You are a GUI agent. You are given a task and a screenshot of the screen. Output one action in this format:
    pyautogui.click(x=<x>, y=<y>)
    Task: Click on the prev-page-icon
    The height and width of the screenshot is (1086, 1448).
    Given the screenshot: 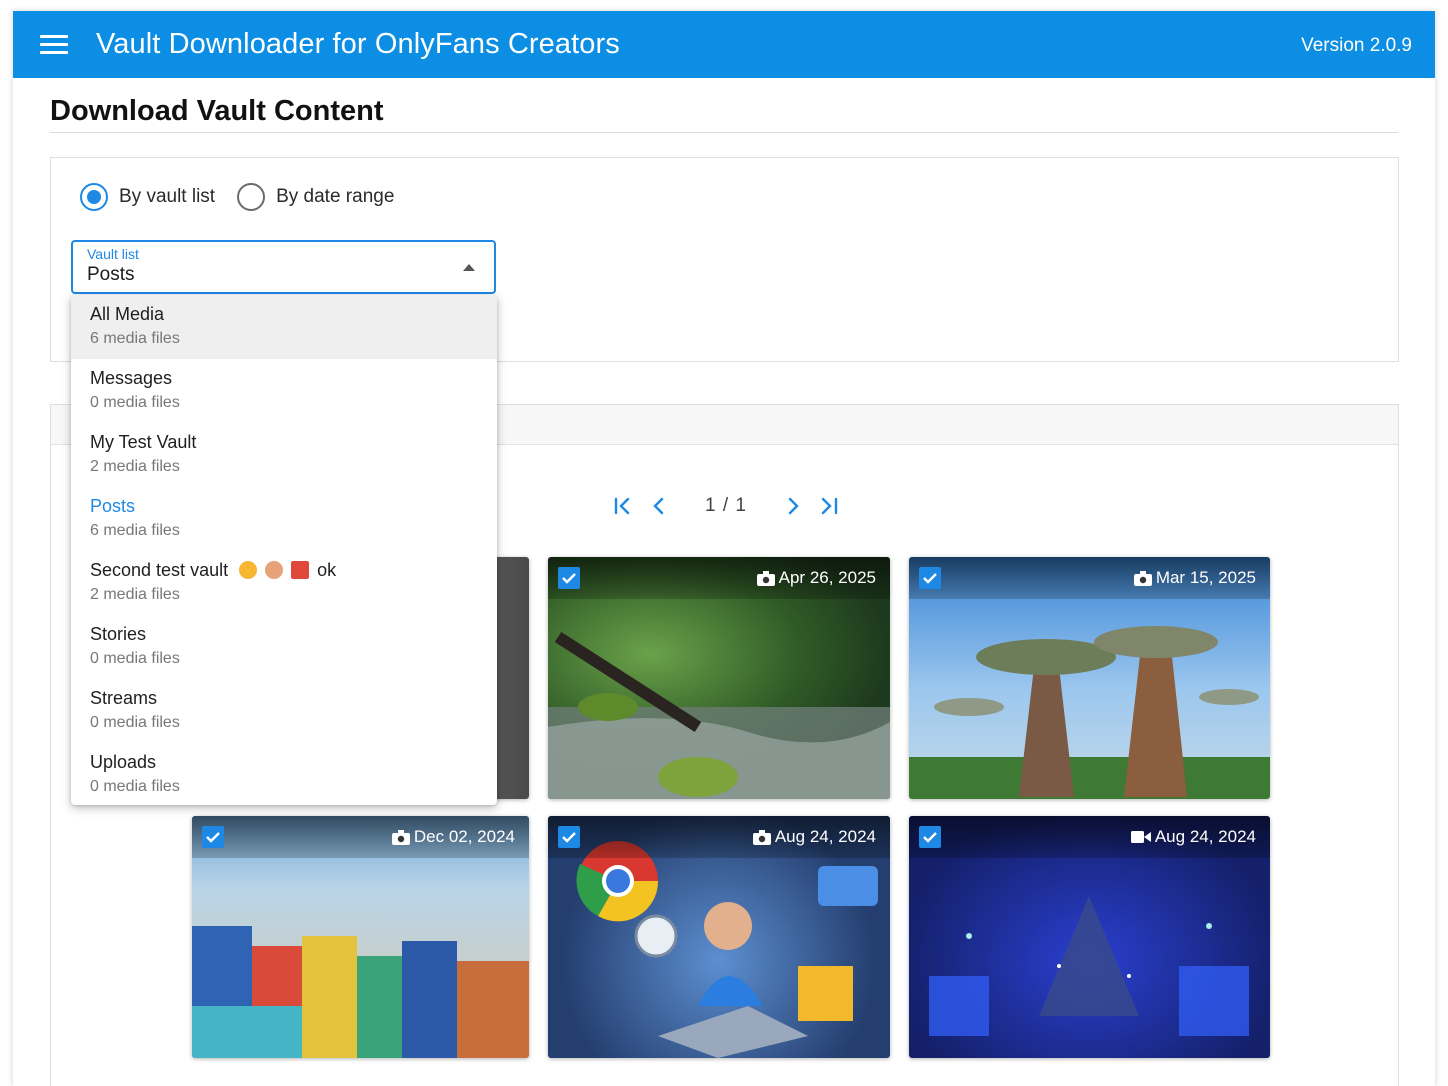 What is the action you would take?
    pyautogui.click(x=659, y=506)
    